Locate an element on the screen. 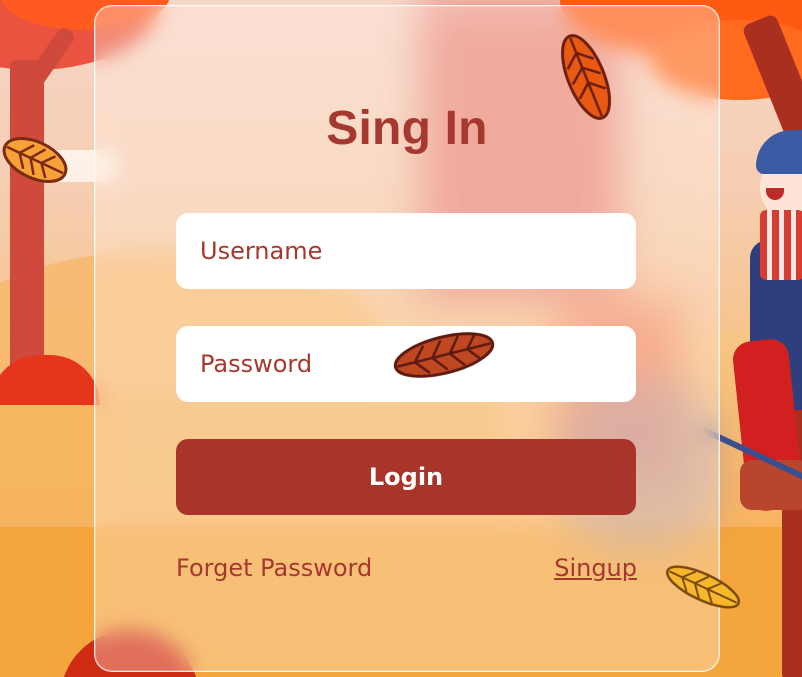 The height and width of the screenshot is (677, 802). username-input is located at coordinates (406, 251).